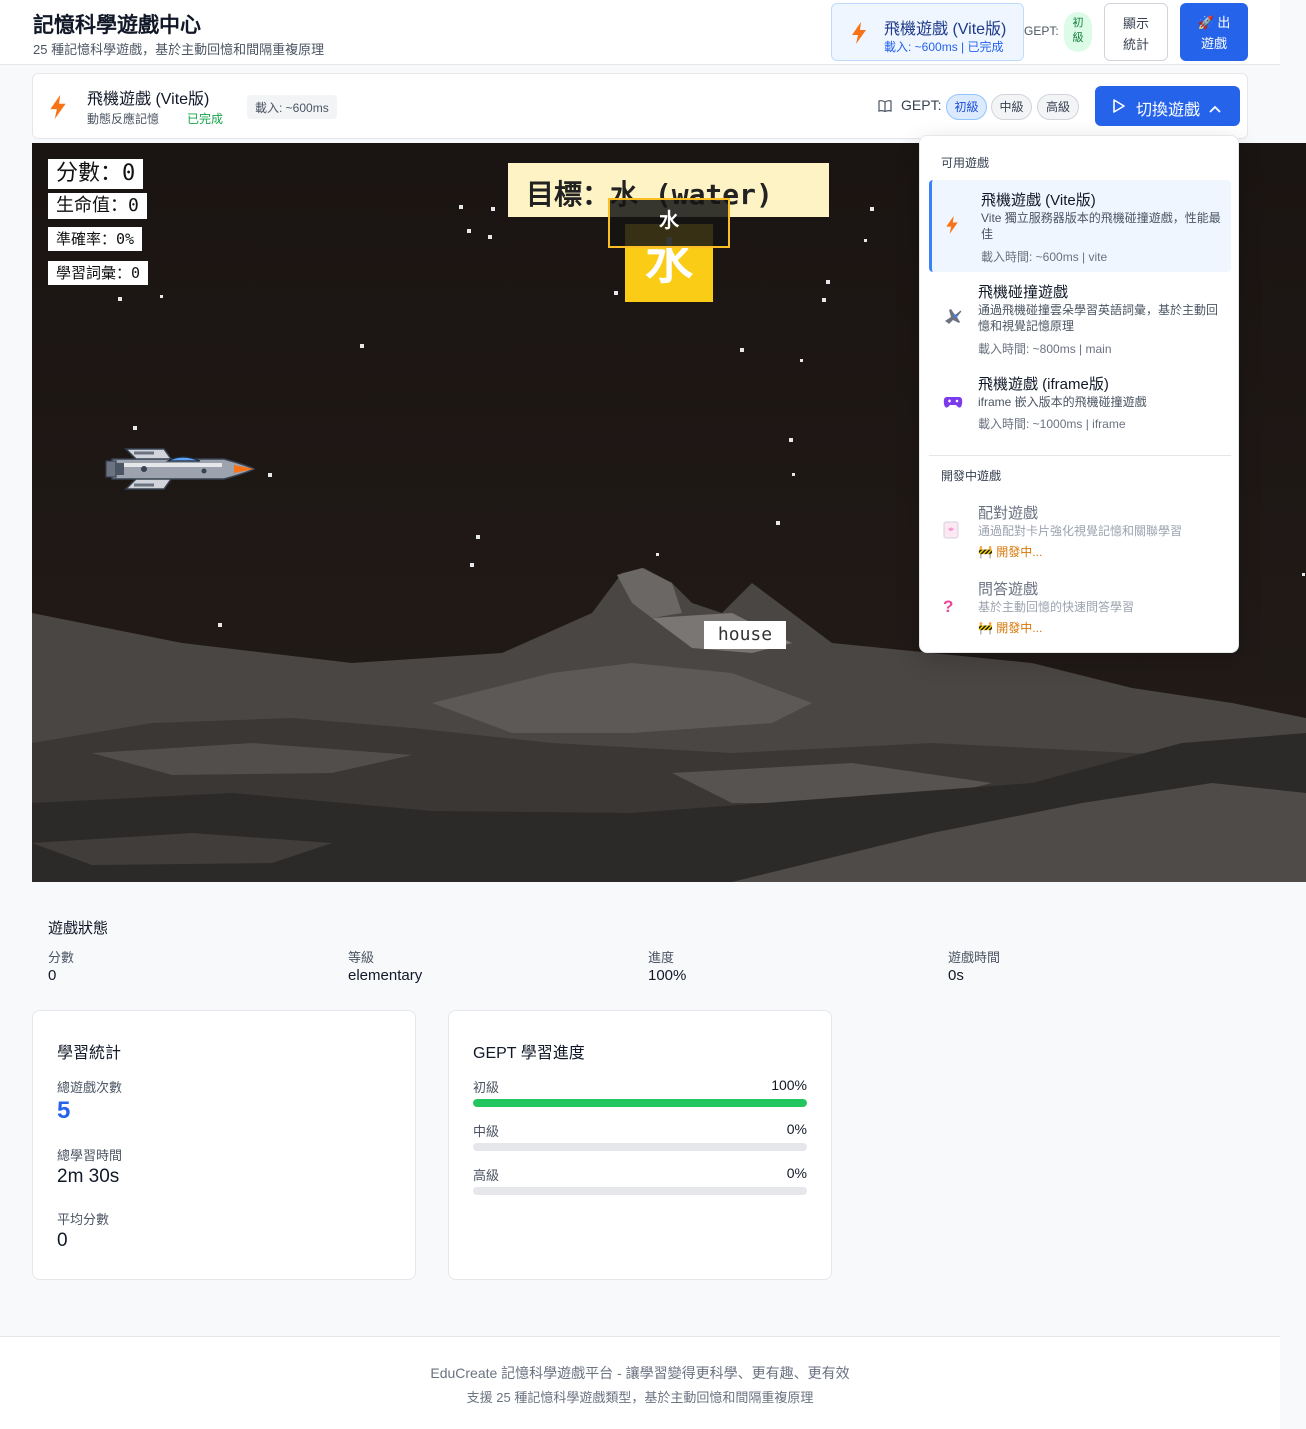 The width and height of the screenshot is (1306, 1429). What do you see at coordinates (1045, 349) in the screenshot?
I see `dropdown-item-meta: 載入時間: ~800ms | main` at bounding box center [1045, 349].